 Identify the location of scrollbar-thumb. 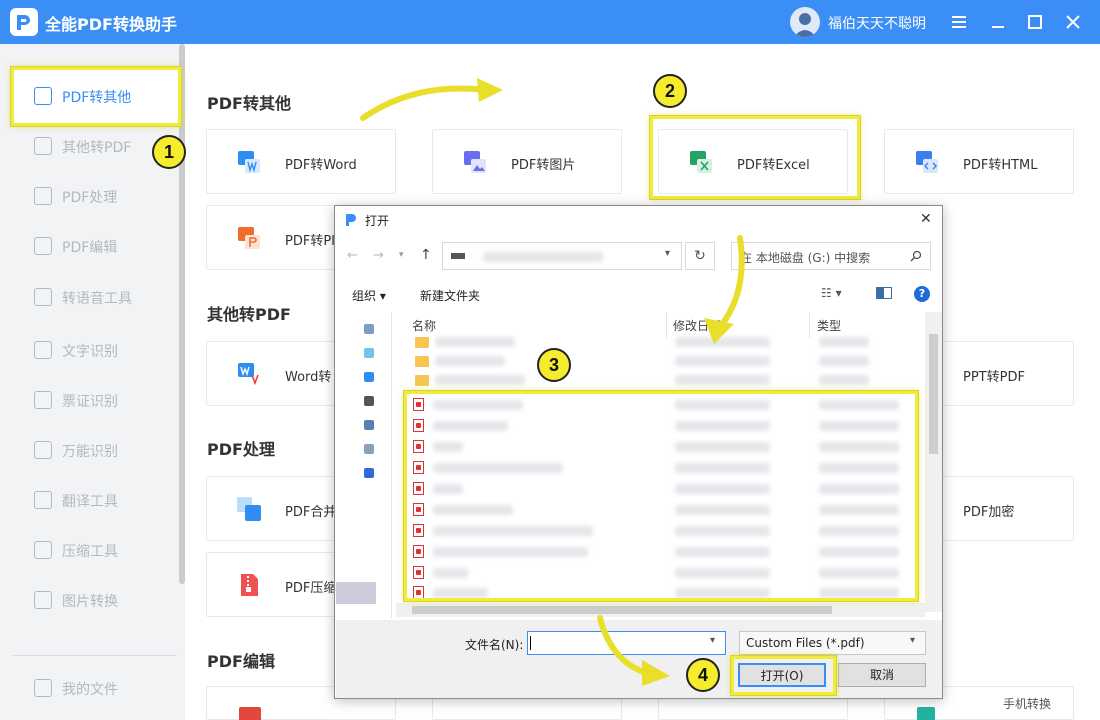
(933, 394).